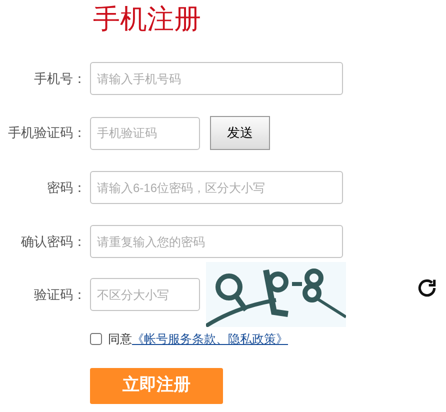 The width and height of the screenshot is (446, 412). What do you see at coordinates (427, 288) in the screenshot?
I see `refresh-icon` at bounding box center [427, 288].